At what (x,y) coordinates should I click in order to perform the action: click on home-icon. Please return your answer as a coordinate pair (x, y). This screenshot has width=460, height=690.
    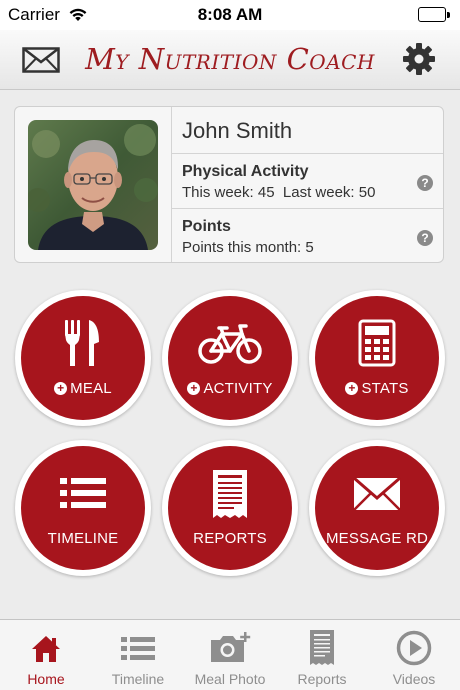
    Looking at the image, I should click on (46, 649).